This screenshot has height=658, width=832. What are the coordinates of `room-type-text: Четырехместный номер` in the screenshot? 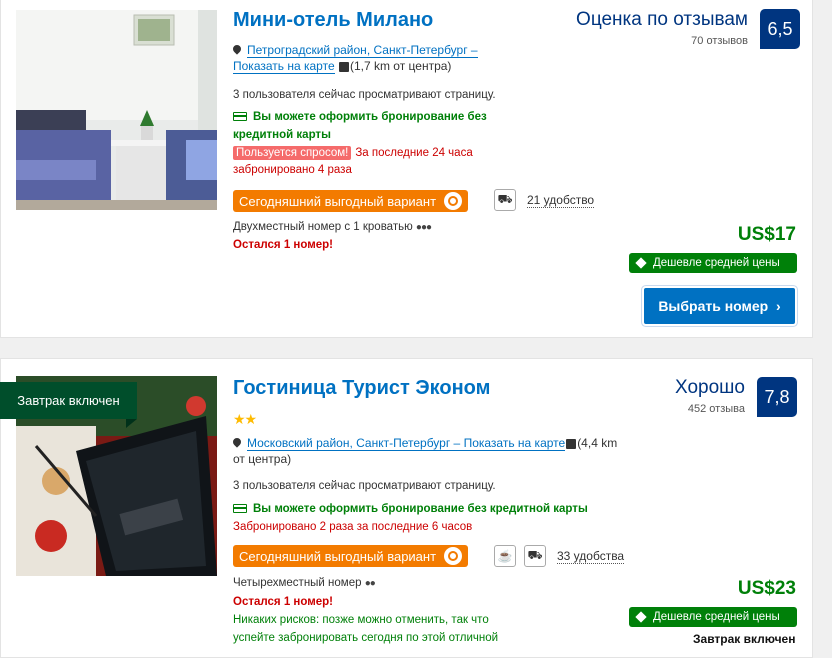 It's located at (297, 583).